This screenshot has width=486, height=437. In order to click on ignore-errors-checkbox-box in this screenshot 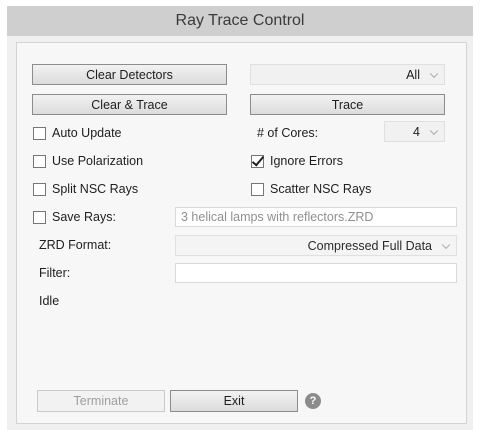, I will do `click(258, 160)`.